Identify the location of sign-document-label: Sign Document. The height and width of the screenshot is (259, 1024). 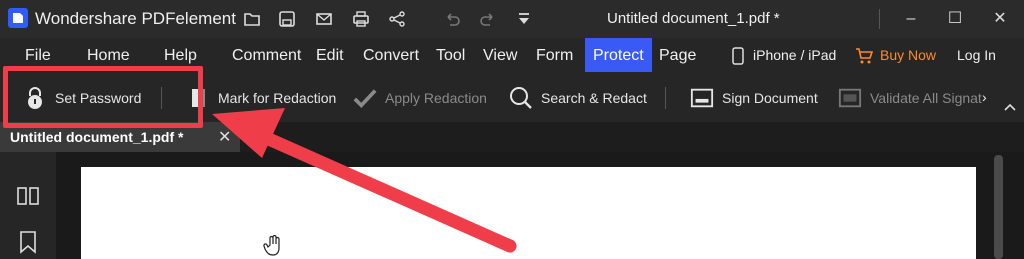
(770, 98).